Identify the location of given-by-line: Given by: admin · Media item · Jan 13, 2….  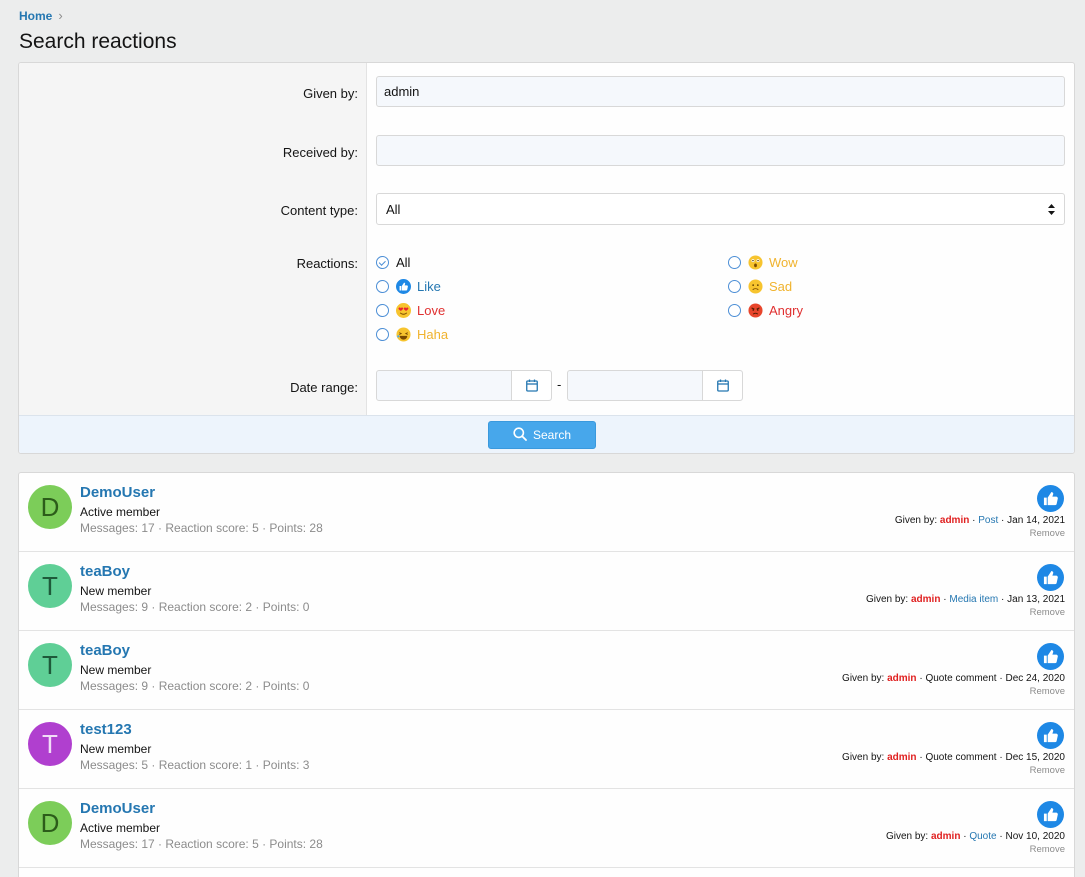
(965, 599).